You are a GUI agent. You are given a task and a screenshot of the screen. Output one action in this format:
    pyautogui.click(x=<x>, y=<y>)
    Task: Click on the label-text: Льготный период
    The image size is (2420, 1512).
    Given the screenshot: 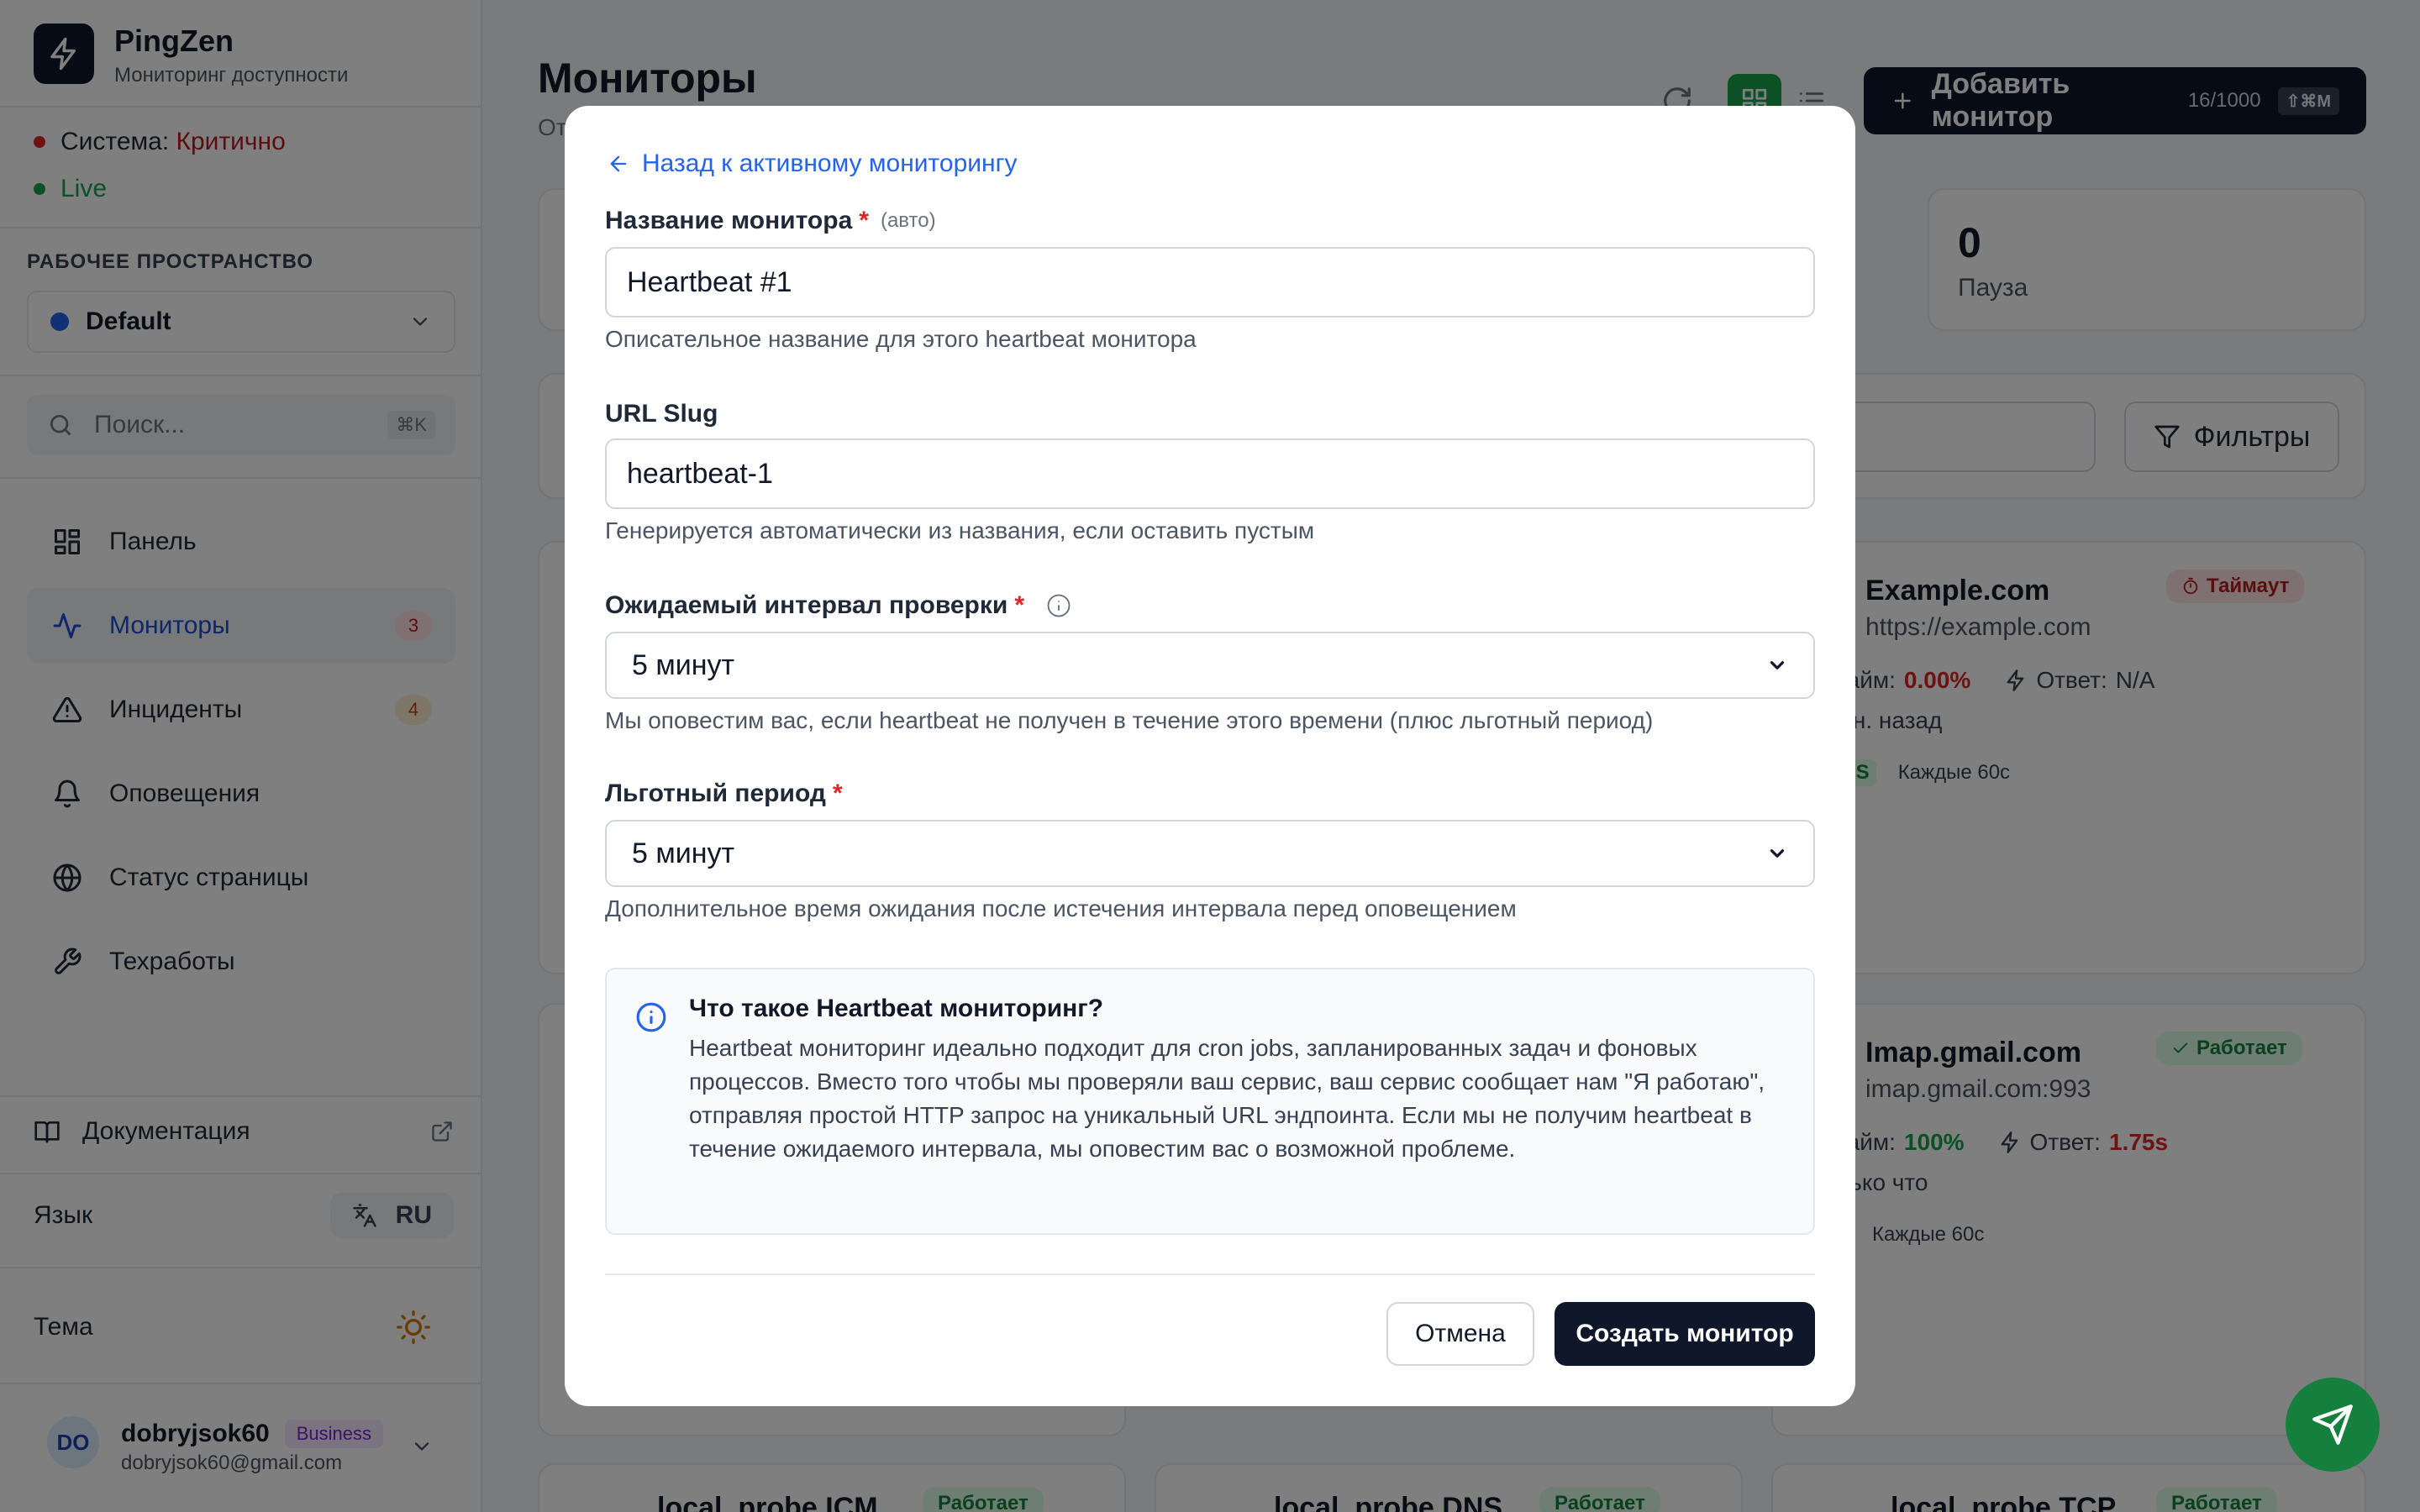 What is the action you would take?
    pyautogui.click(x=716, y=793)
    